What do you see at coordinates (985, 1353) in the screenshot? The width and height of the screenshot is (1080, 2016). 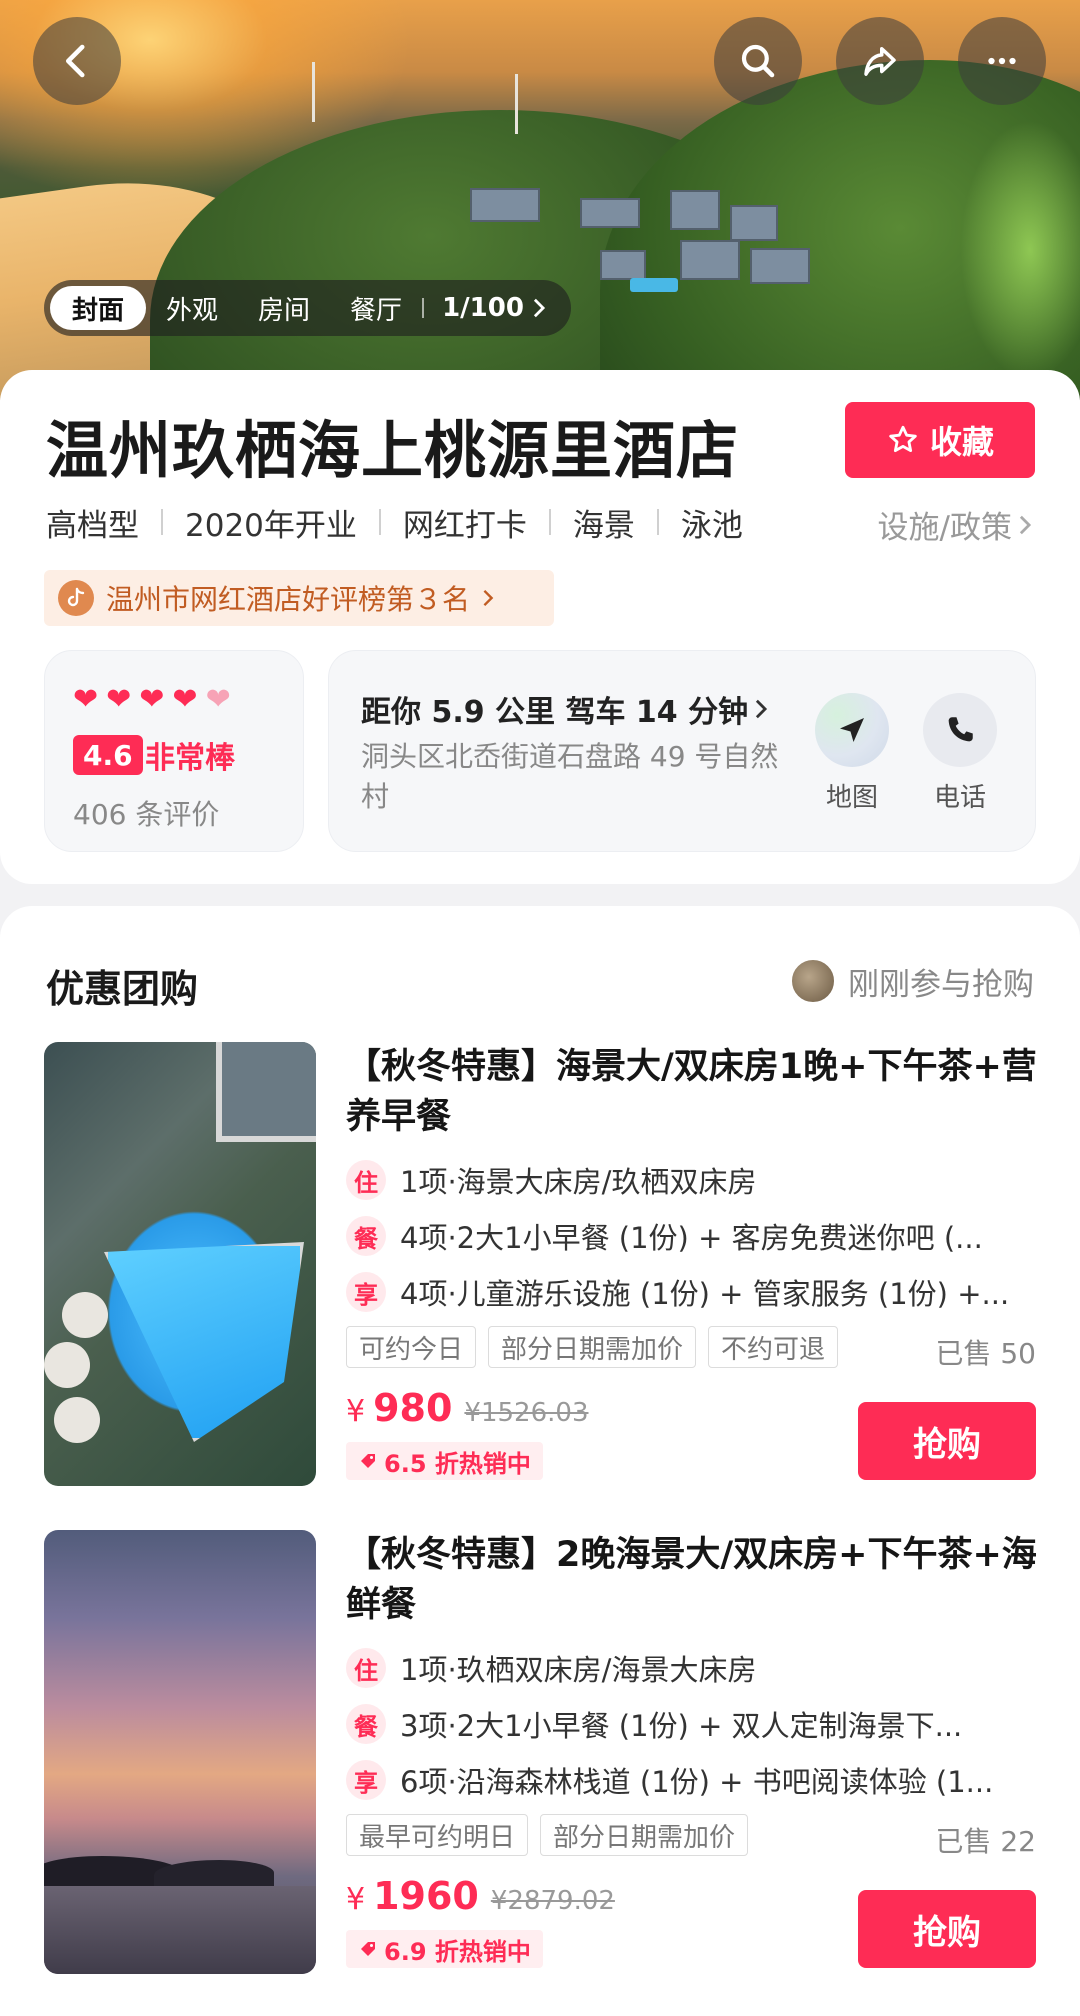 I see `sold-count: 已售 50` at bounding box center [985, 1353].